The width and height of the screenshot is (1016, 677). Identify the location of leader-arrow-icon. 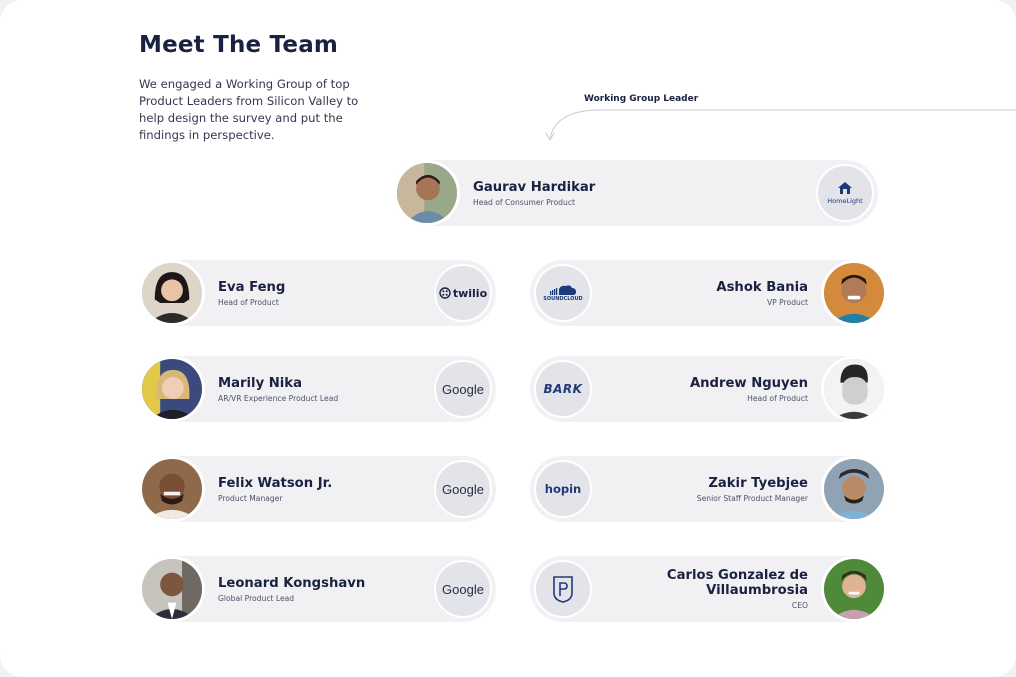
(780, 125).